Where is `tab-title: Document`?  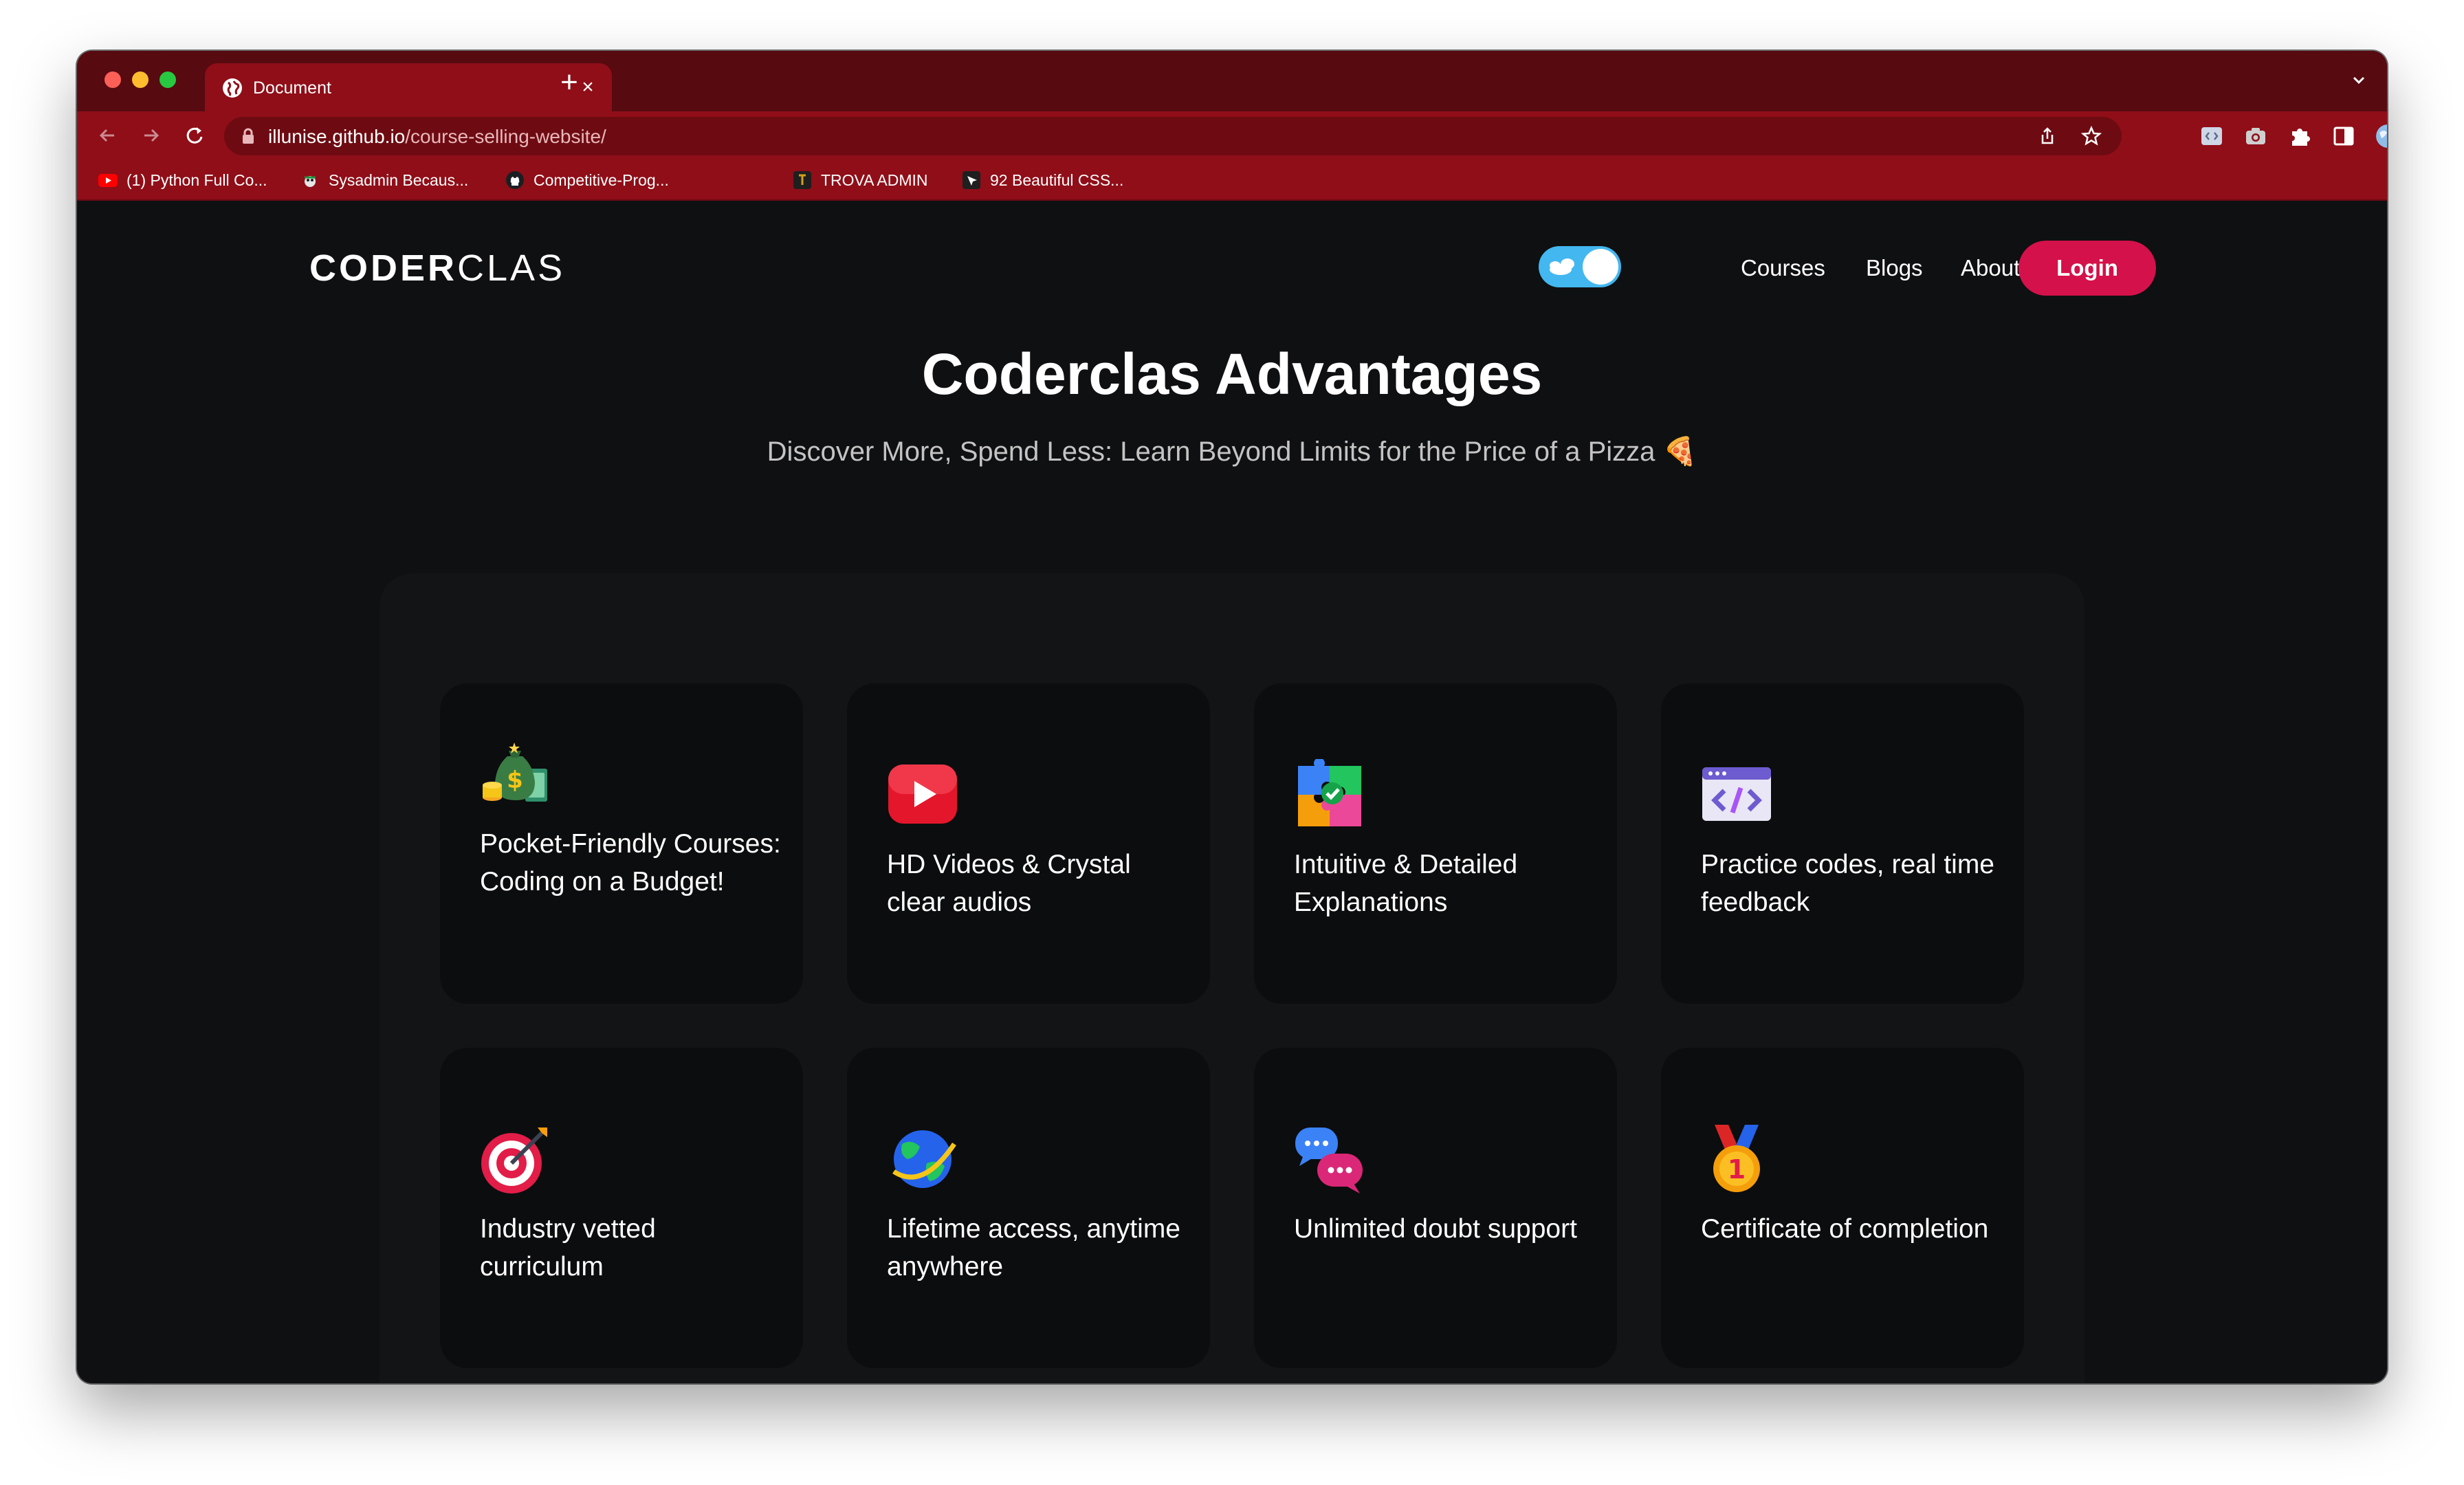 tab-title: Document is located at coordinates (292, 88).